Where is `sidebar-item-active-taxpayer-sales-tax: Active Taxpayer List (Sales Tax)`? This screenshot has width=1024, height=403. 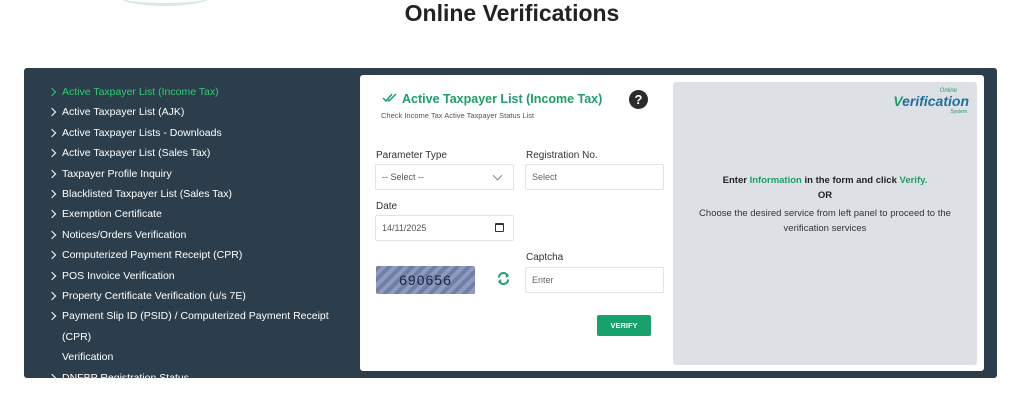 sidebar-item-active-taxpayer-sales-tax: Active Taxpayer List (Sales Tax) is located at coordinates (192, 153).